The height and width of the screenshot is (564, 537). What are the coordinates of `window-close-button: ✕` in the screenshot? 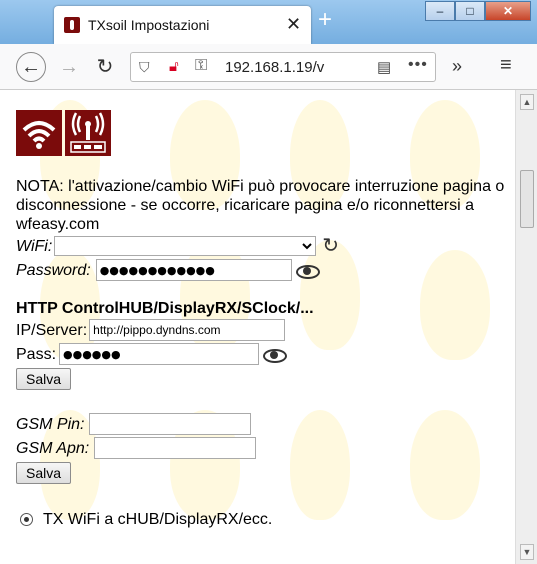 It's located at (508, 11).